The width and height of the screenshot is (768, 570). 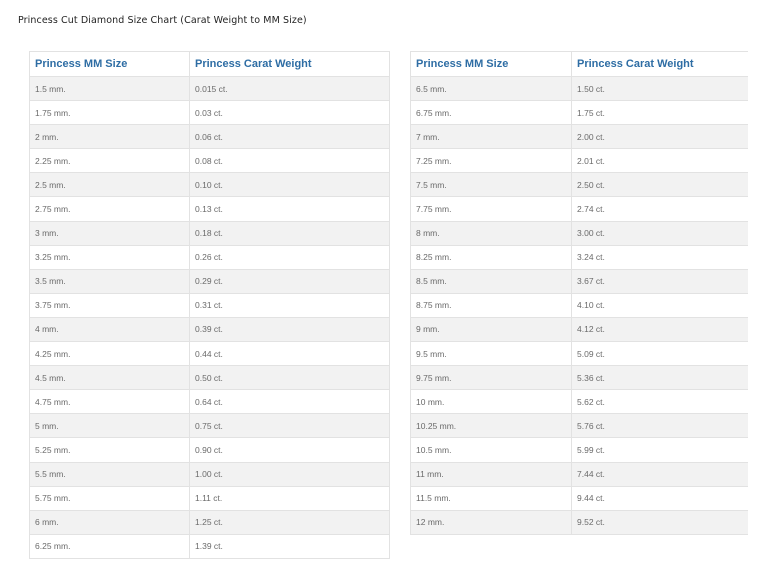 What do you see at coordinates (289, 378) in the screenshot?
I see `carat-weight-cell: 0.50 ct.` at bounding box center [289, 378].